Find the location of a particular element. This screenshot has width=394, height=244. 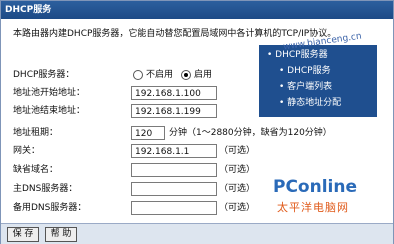

radio-enable-label: 启用 is located at coordinates (203, 75).